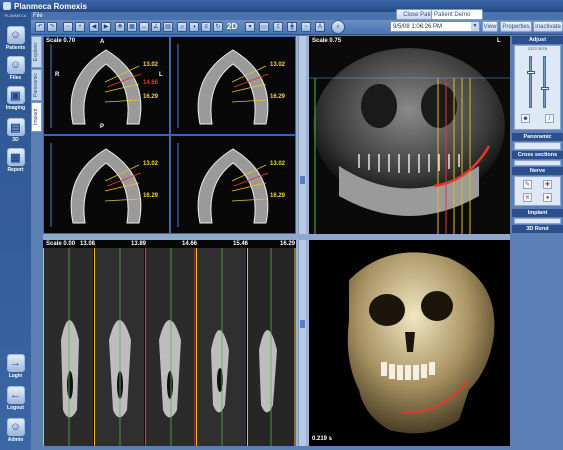  Describe the element at coordinates (40, 27) in the screenshot. I see `undo-icon: ↶` at that location.